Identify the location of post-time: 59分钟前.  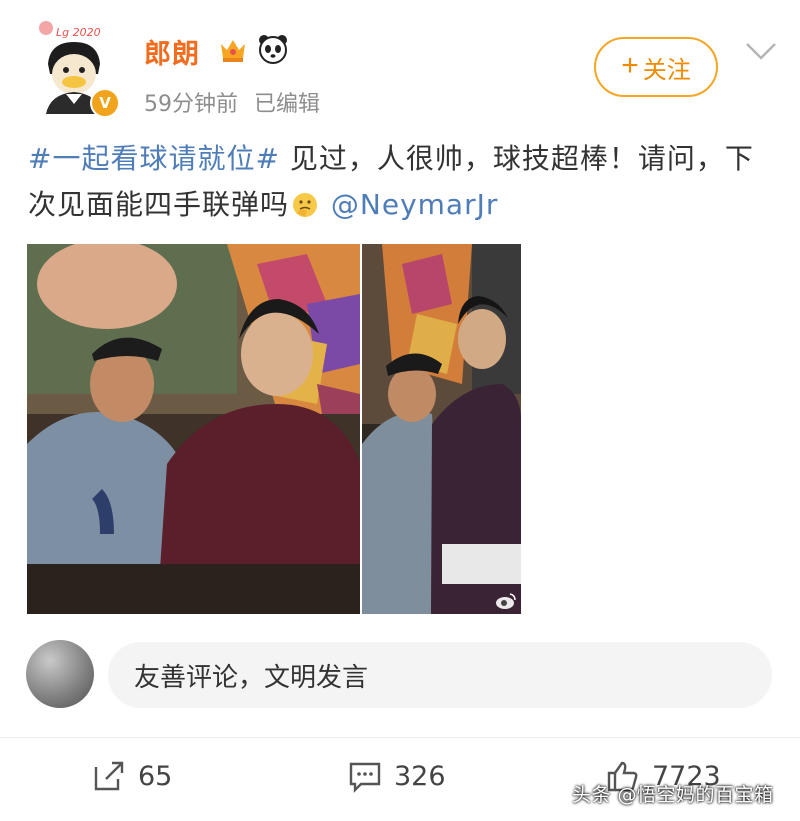
(191, 104).